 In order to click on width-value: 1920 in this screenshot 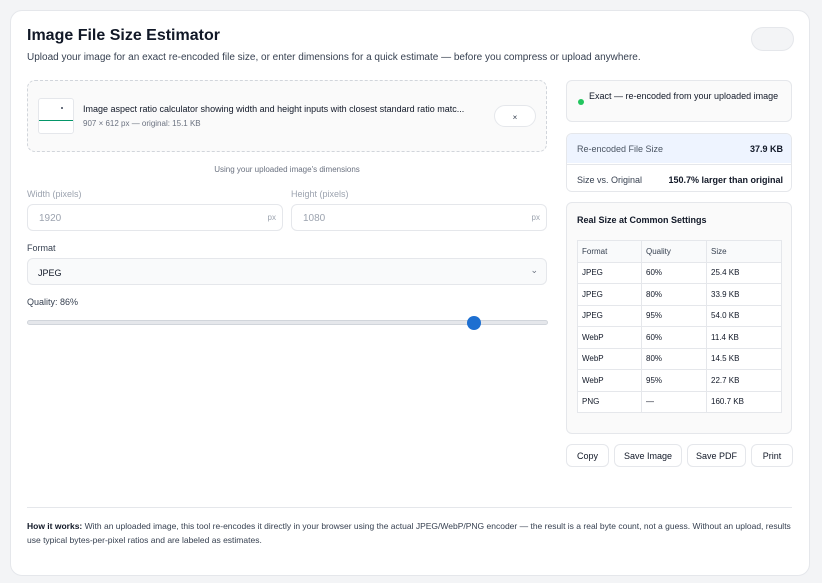, I will do `click(50, 218)`.